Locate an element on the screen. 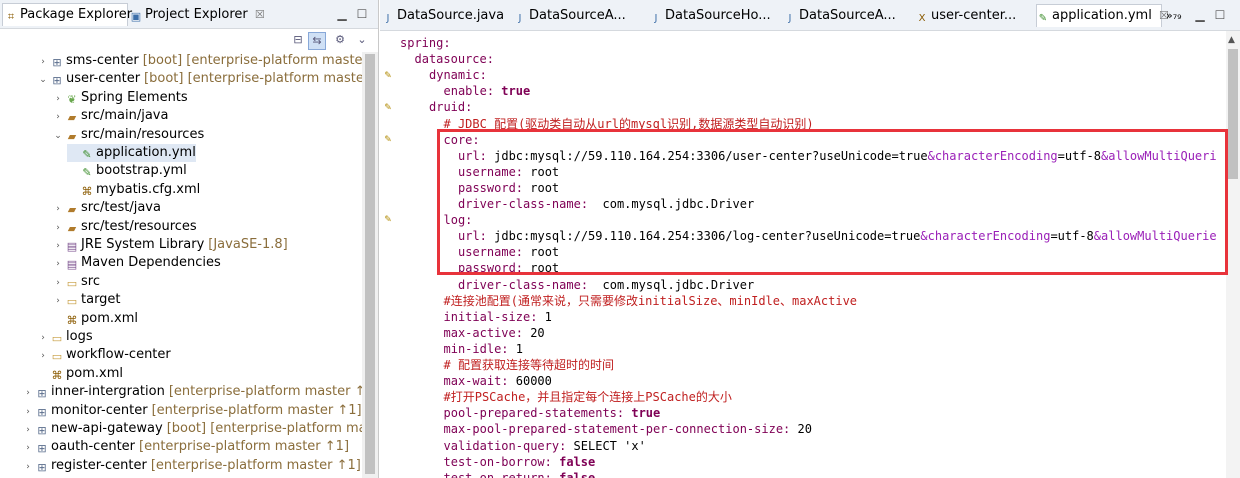 Image resolution: width=1240 pixels, height=478 pixels. tree-item-label: mybatis.cfg.xml is located at coordinates (148, 189).